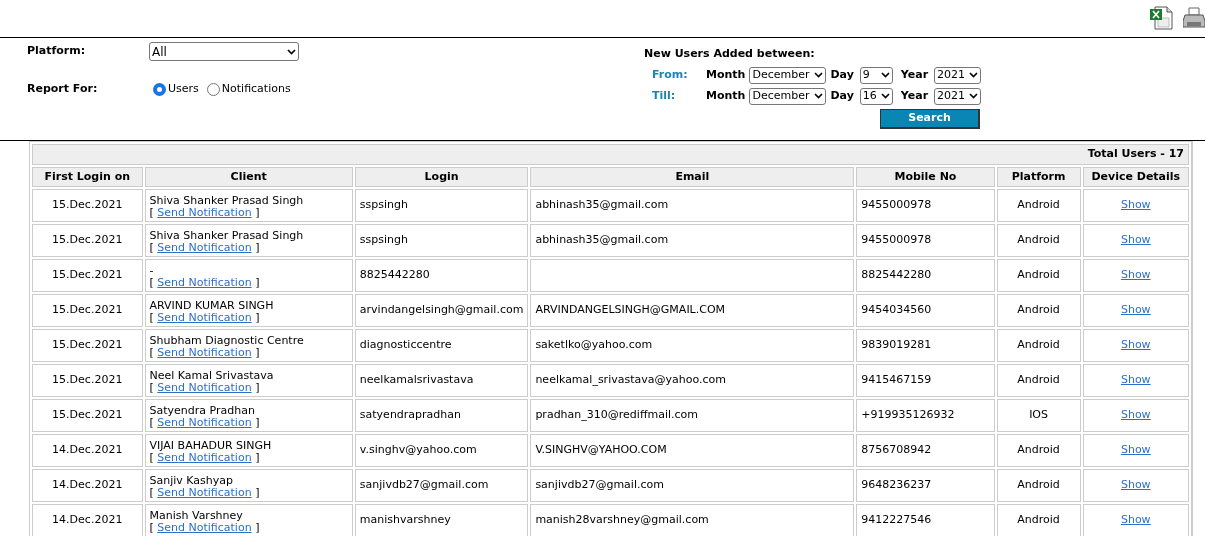 The image size is (1205, 536). I want to click on client-name: Neel Kamal Srivastava, so click(212, 376).